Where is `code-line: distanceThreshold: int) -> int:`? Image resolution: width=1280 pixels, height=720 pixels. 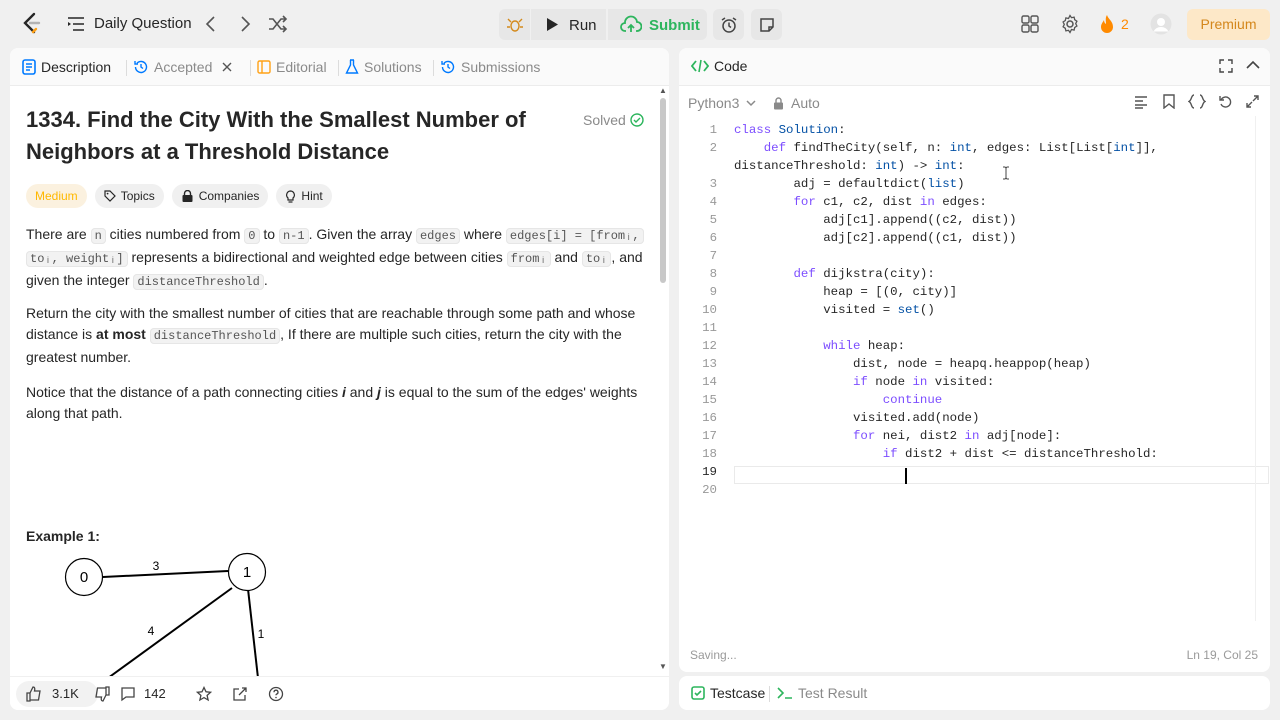 code-line: distanceThreshold: int) -> int: is located at coordinates (849, 166).